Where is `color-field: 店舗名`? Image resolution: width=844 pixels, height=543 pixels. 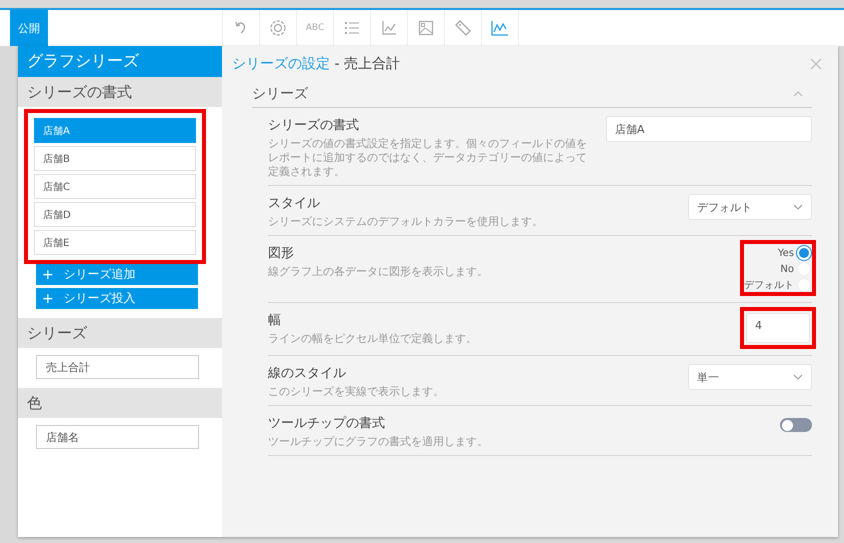 color-field: 店舗名 is located at coordinates (117, 437).